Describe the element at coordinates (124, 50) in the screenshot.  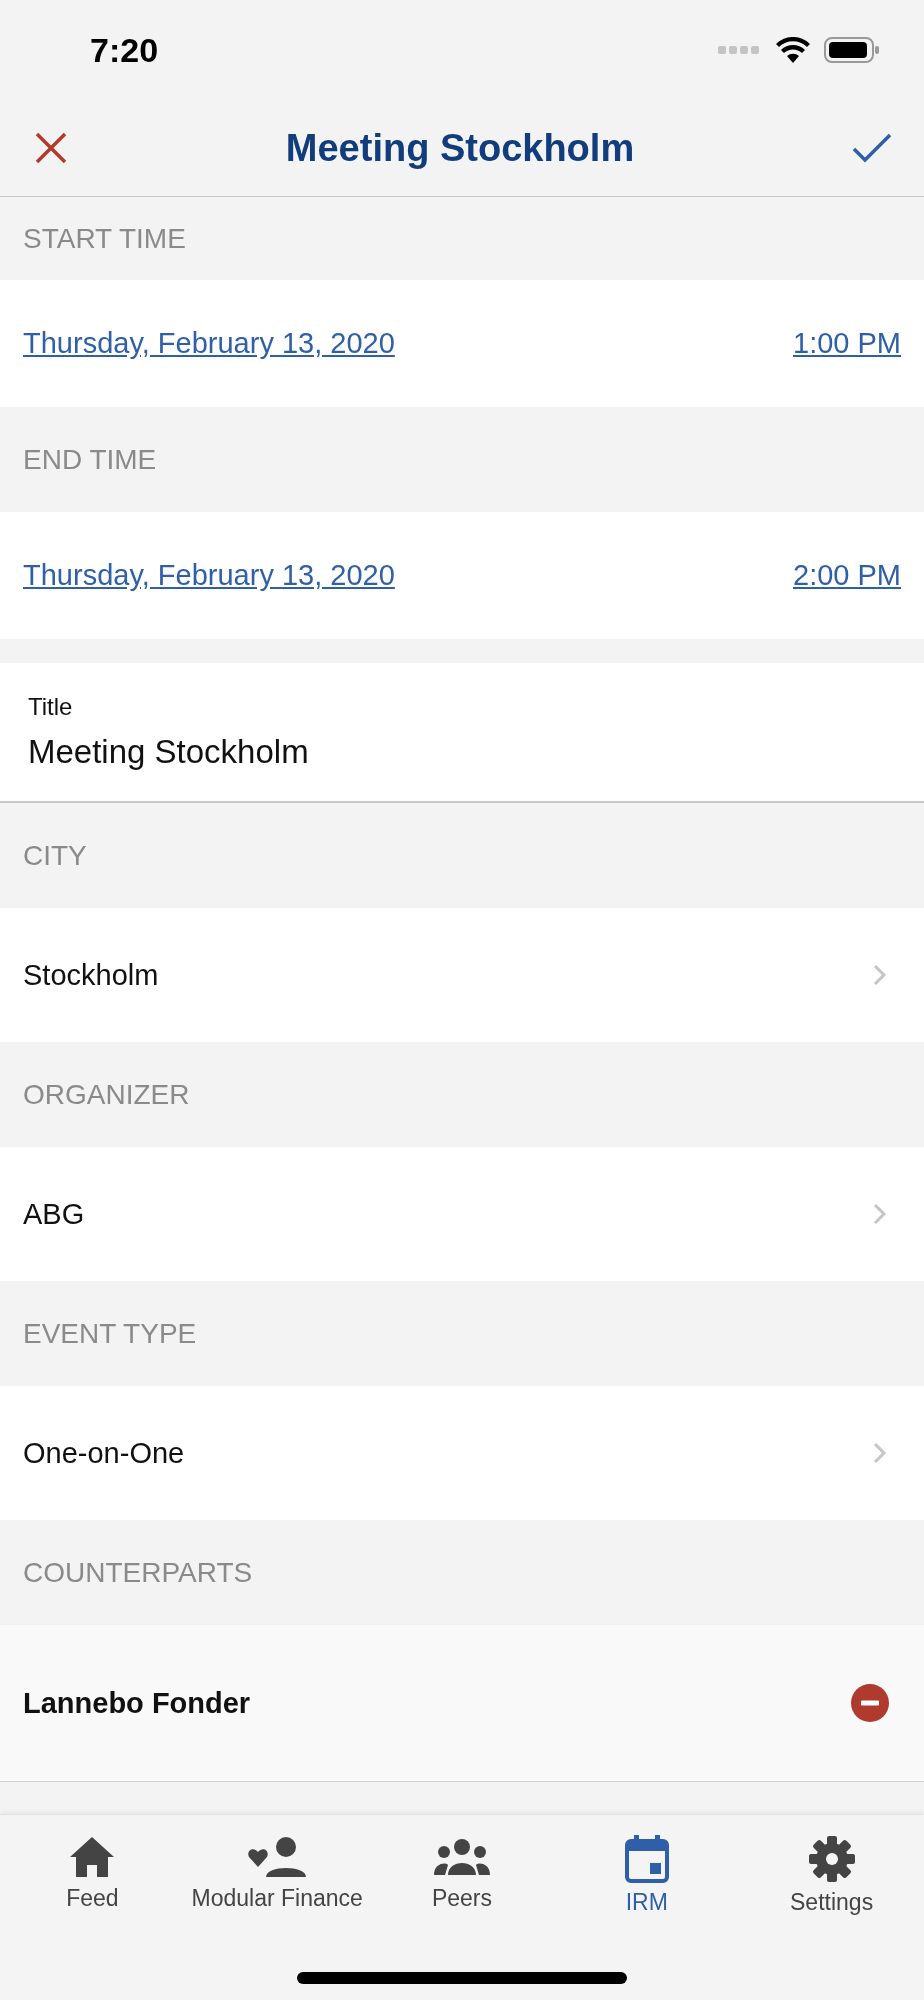
I see `status-time: 7:20` at that location.